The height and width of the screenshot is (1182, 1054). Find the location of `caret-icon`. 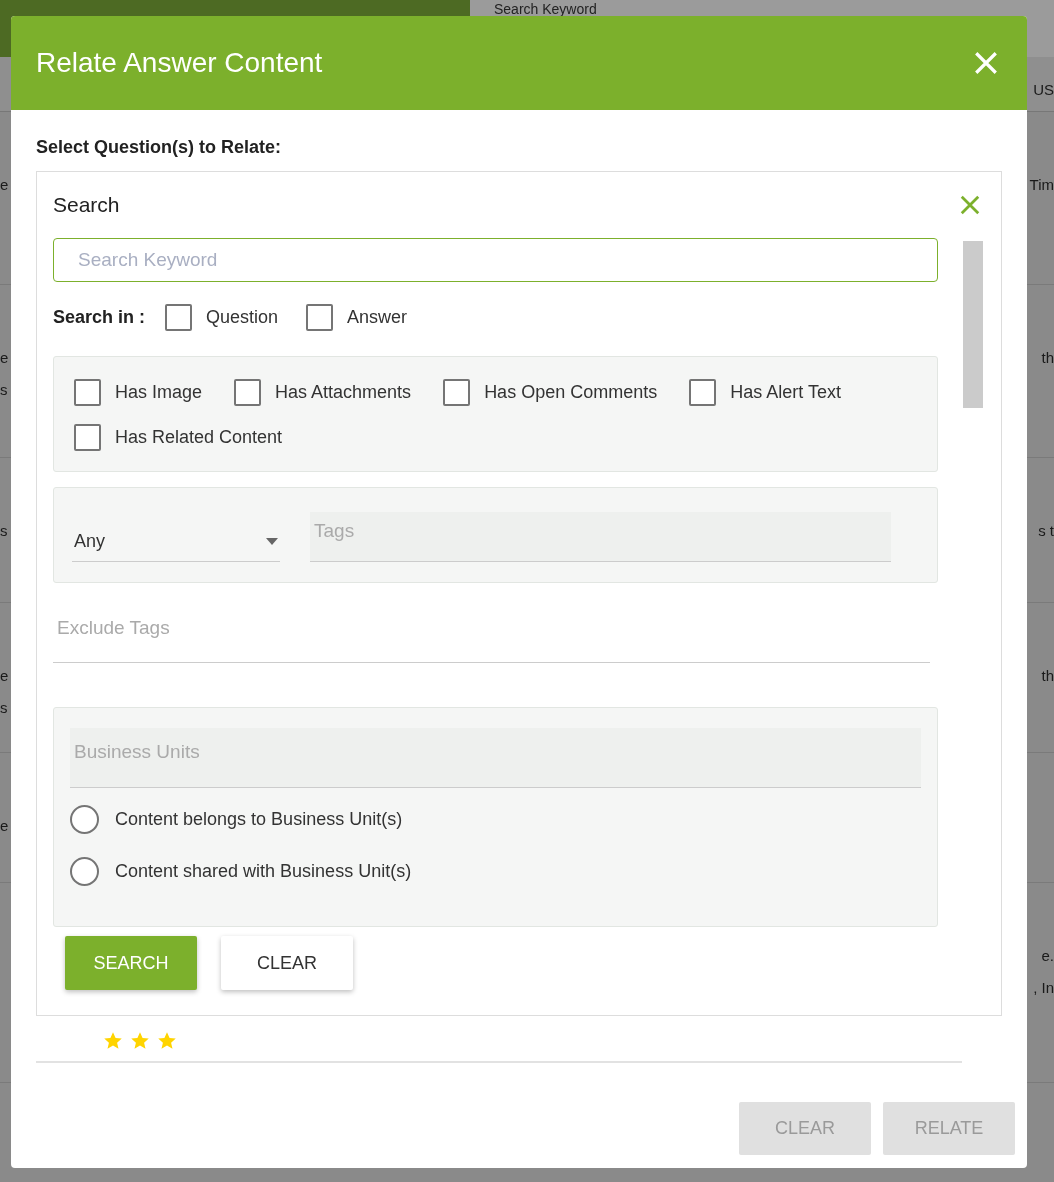

caret-icon is located at coordinates (272, 541).